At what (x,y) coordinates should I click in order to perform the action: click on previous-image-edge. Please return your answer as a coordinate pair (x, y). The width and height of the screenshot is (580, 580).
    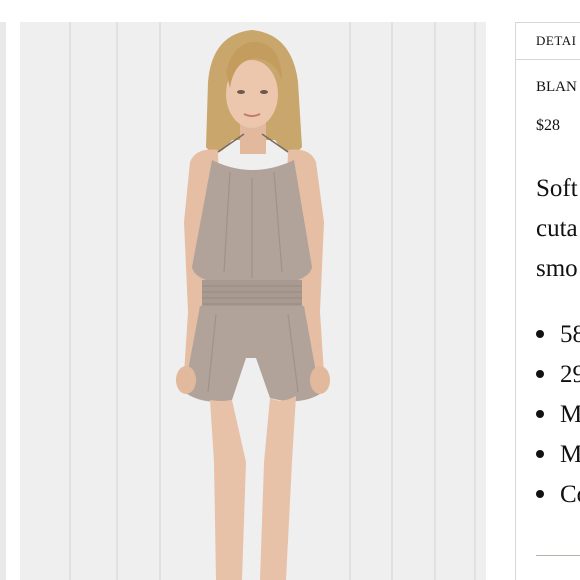
    Looking at the image, I should click on (3, 301).